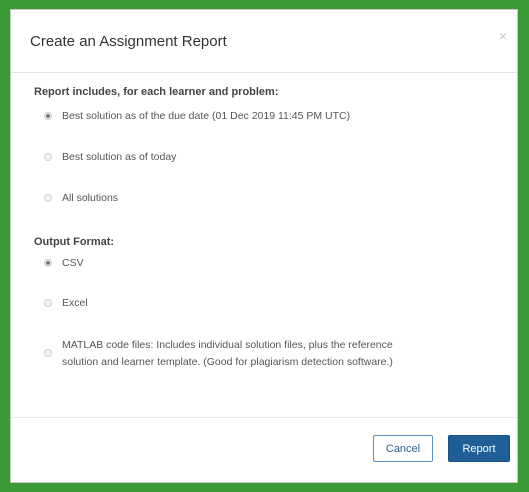 The image size is (529, 492). What do you see at coordinates (48, 303) in the screenshot?
I see `radio-excel` at bounding box center [48, 303].